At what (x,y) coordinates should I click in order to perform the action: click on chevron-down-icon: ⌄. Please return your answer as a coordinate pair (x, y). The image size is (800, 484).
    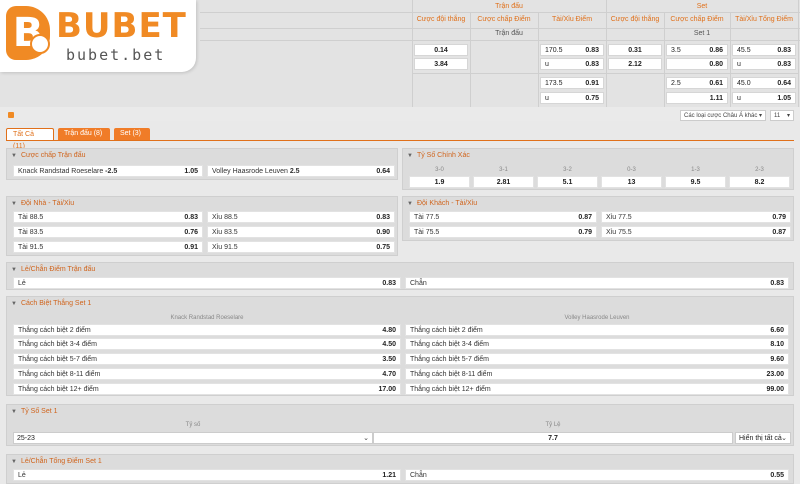
    Looking at the image, I should click on (366, 438).